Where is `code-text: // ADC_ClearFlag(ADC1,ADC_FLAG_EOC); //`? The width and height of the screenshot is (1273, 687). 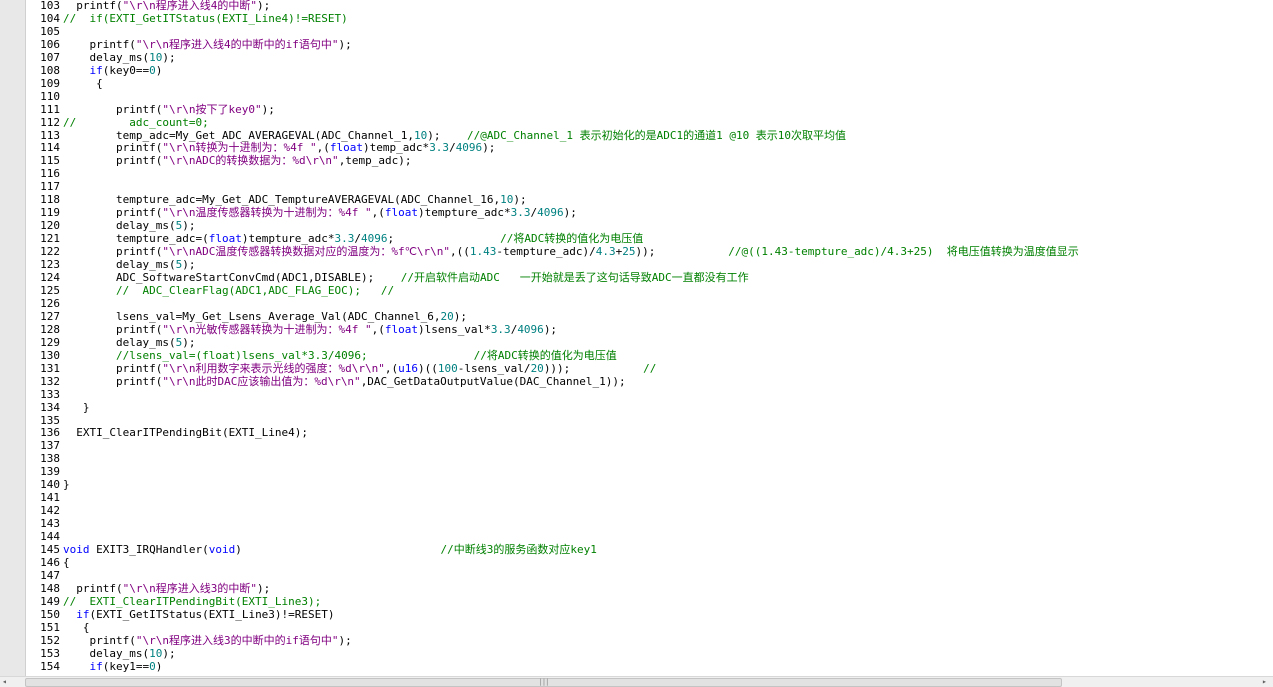 code-text: // ADC_ClearFlag(ADC1,ADC_FLAG_EOC); // is located at coordinates (255, 290).